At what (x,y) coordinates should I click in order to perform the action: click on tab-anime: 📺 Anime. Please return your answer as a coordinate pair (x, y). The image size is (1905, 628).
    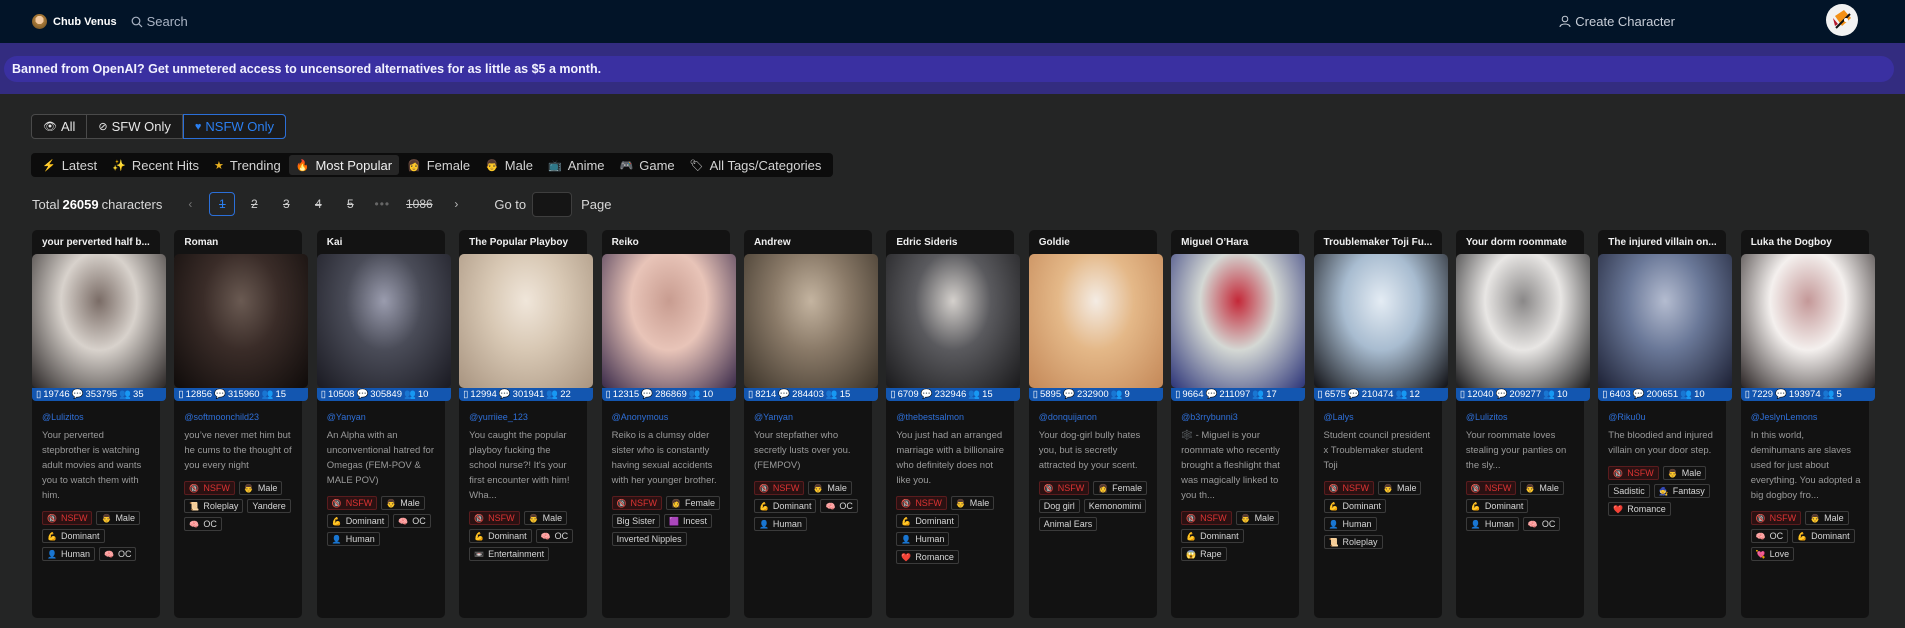
    Looking at the image, I should click on (576, 165).